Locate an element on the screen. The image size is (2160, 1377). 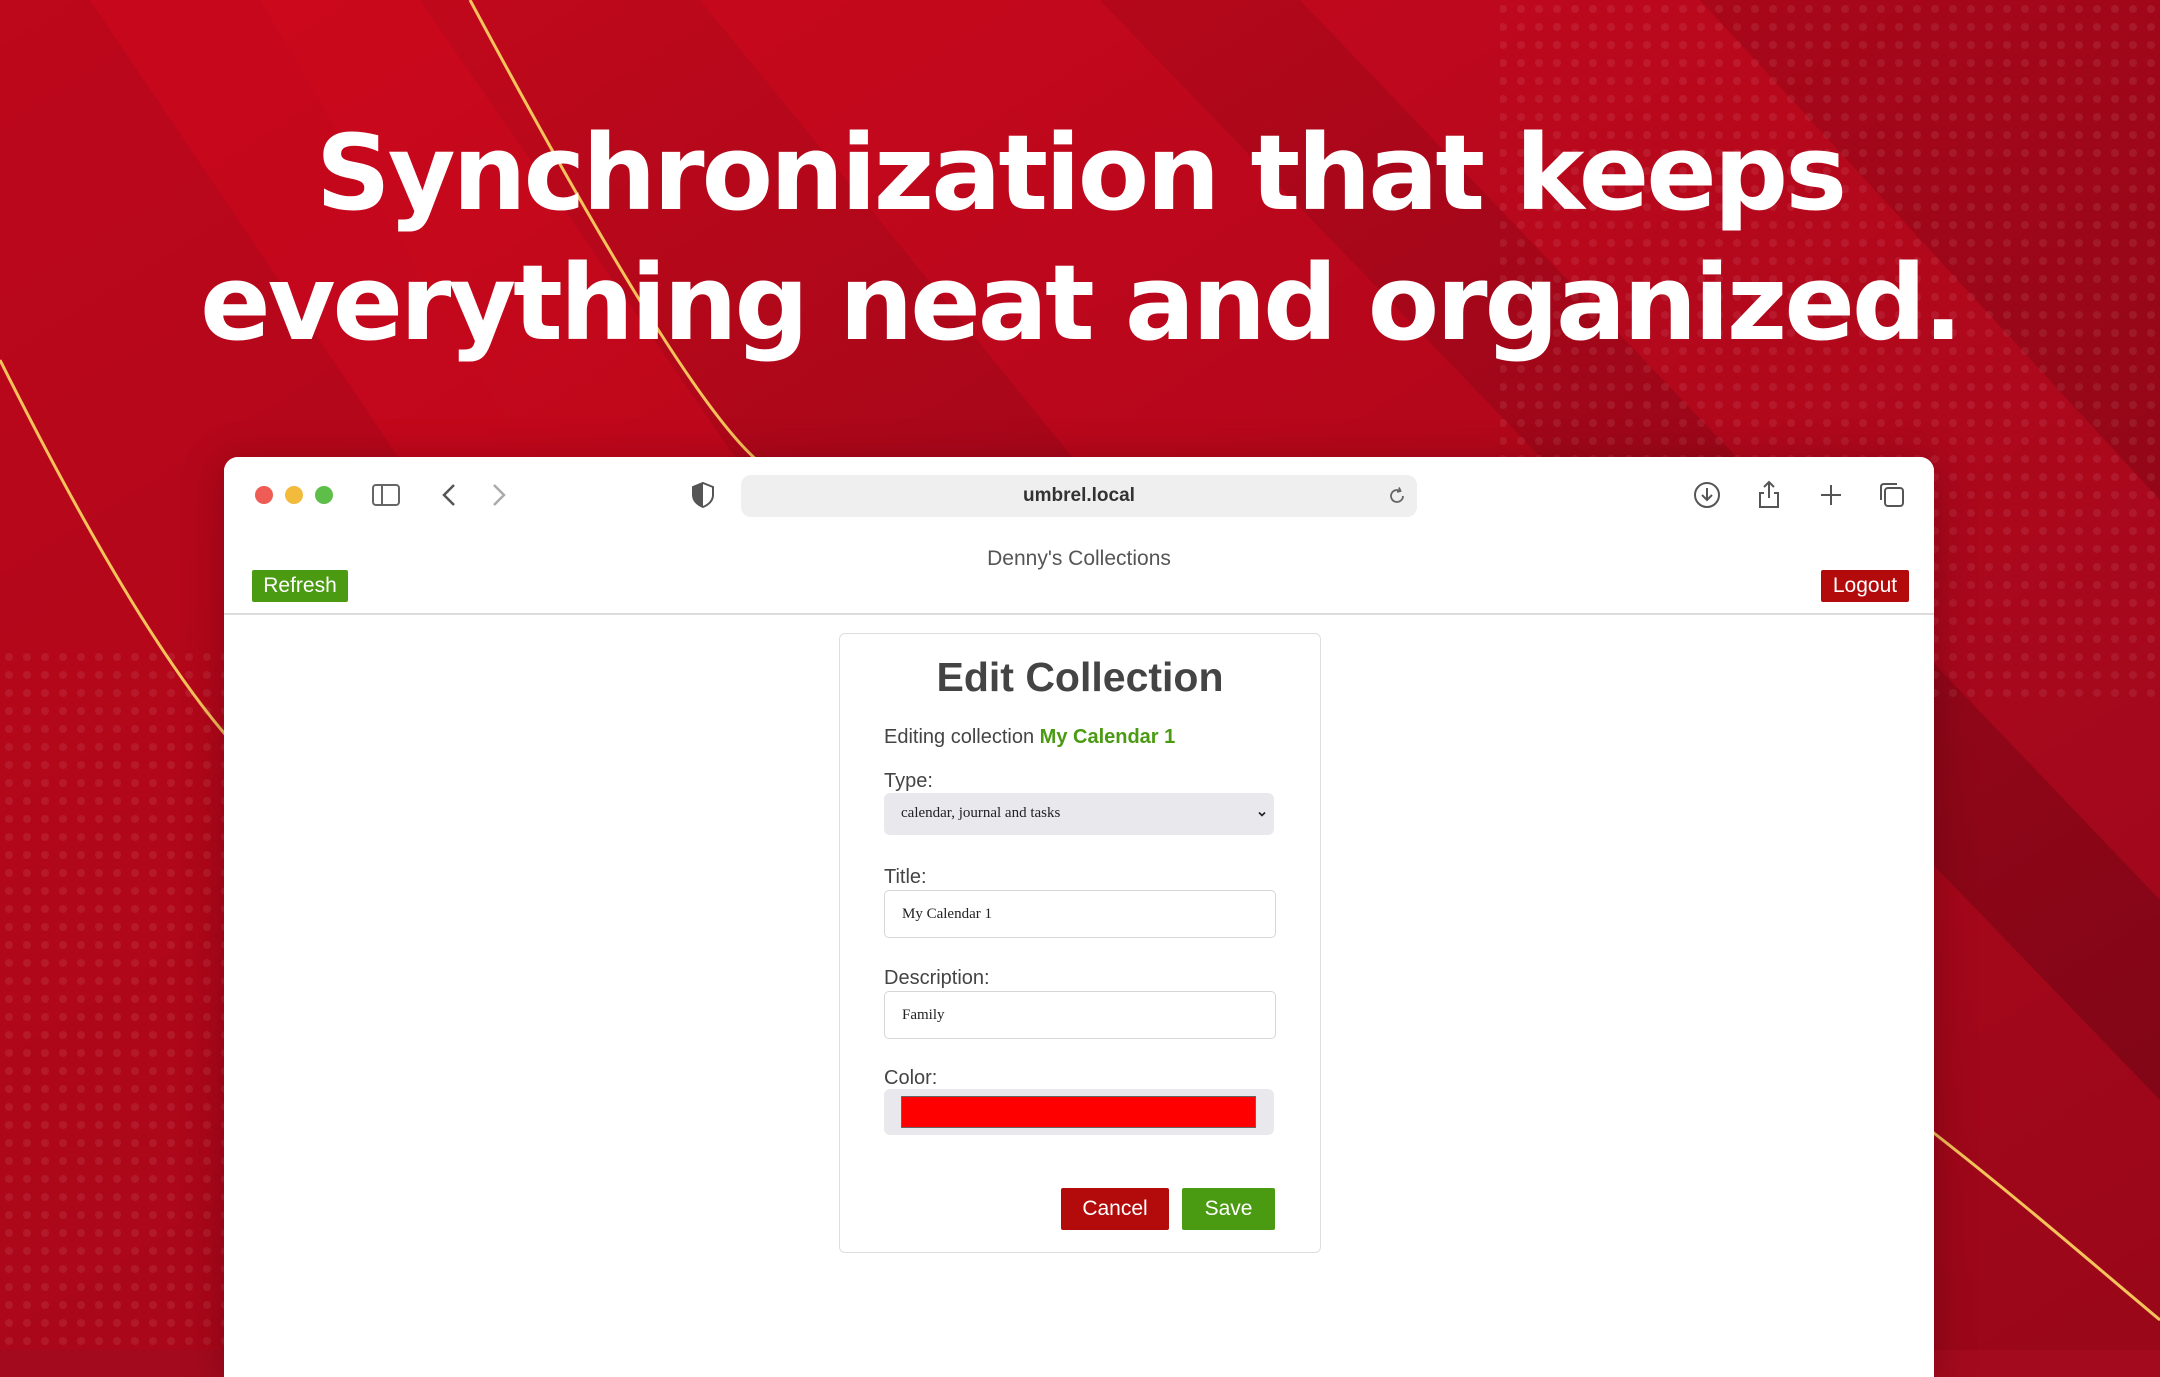
editing-prefix: Editing collection is located at coordinates (959, 737).